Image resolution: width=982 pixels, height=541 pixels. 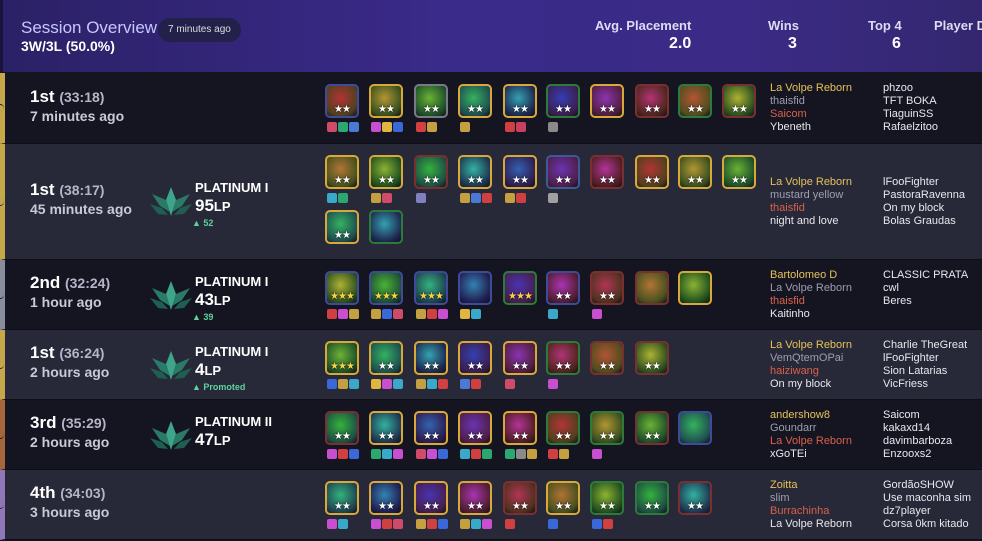 What do you see at coordinates (925, 371) in the screenshot?
I see `player-name: Sion Latarias` at bounding box center [925, 371].